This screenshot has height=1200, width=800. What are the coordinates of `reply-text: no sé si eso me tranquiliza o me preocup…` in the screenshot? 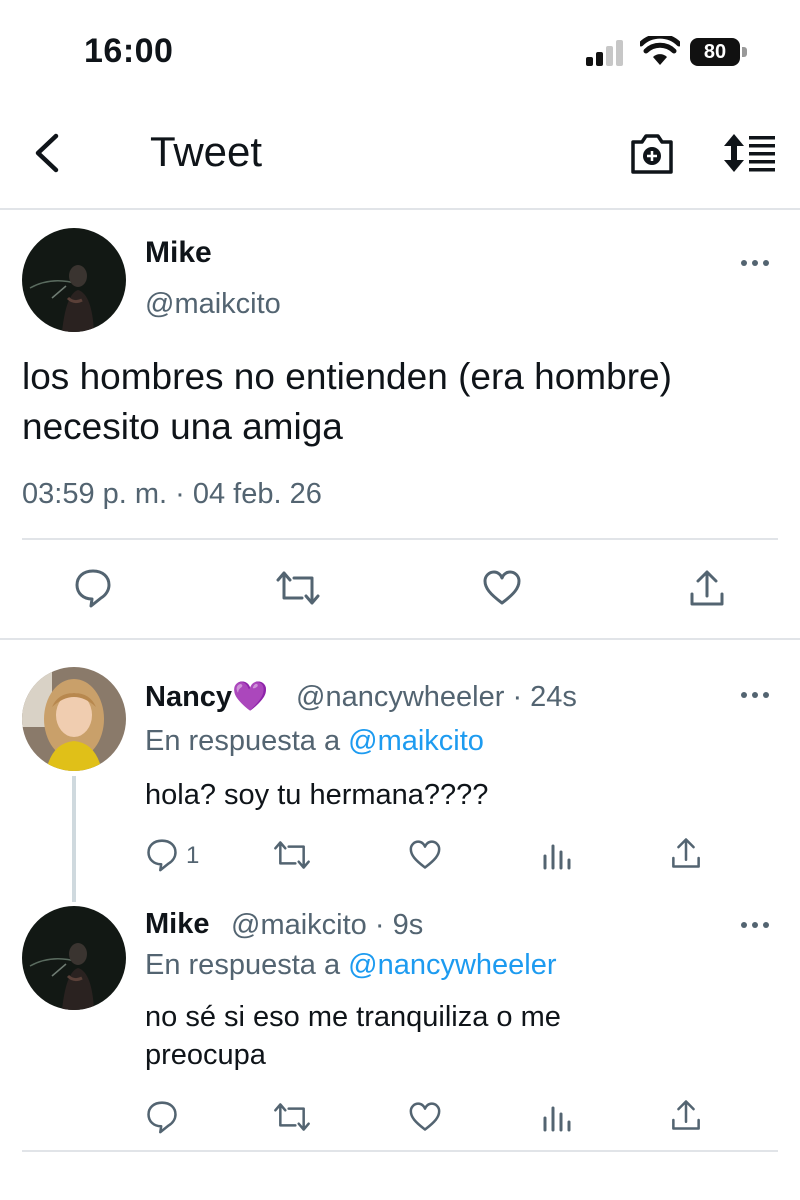 It's located at (353, 1036).